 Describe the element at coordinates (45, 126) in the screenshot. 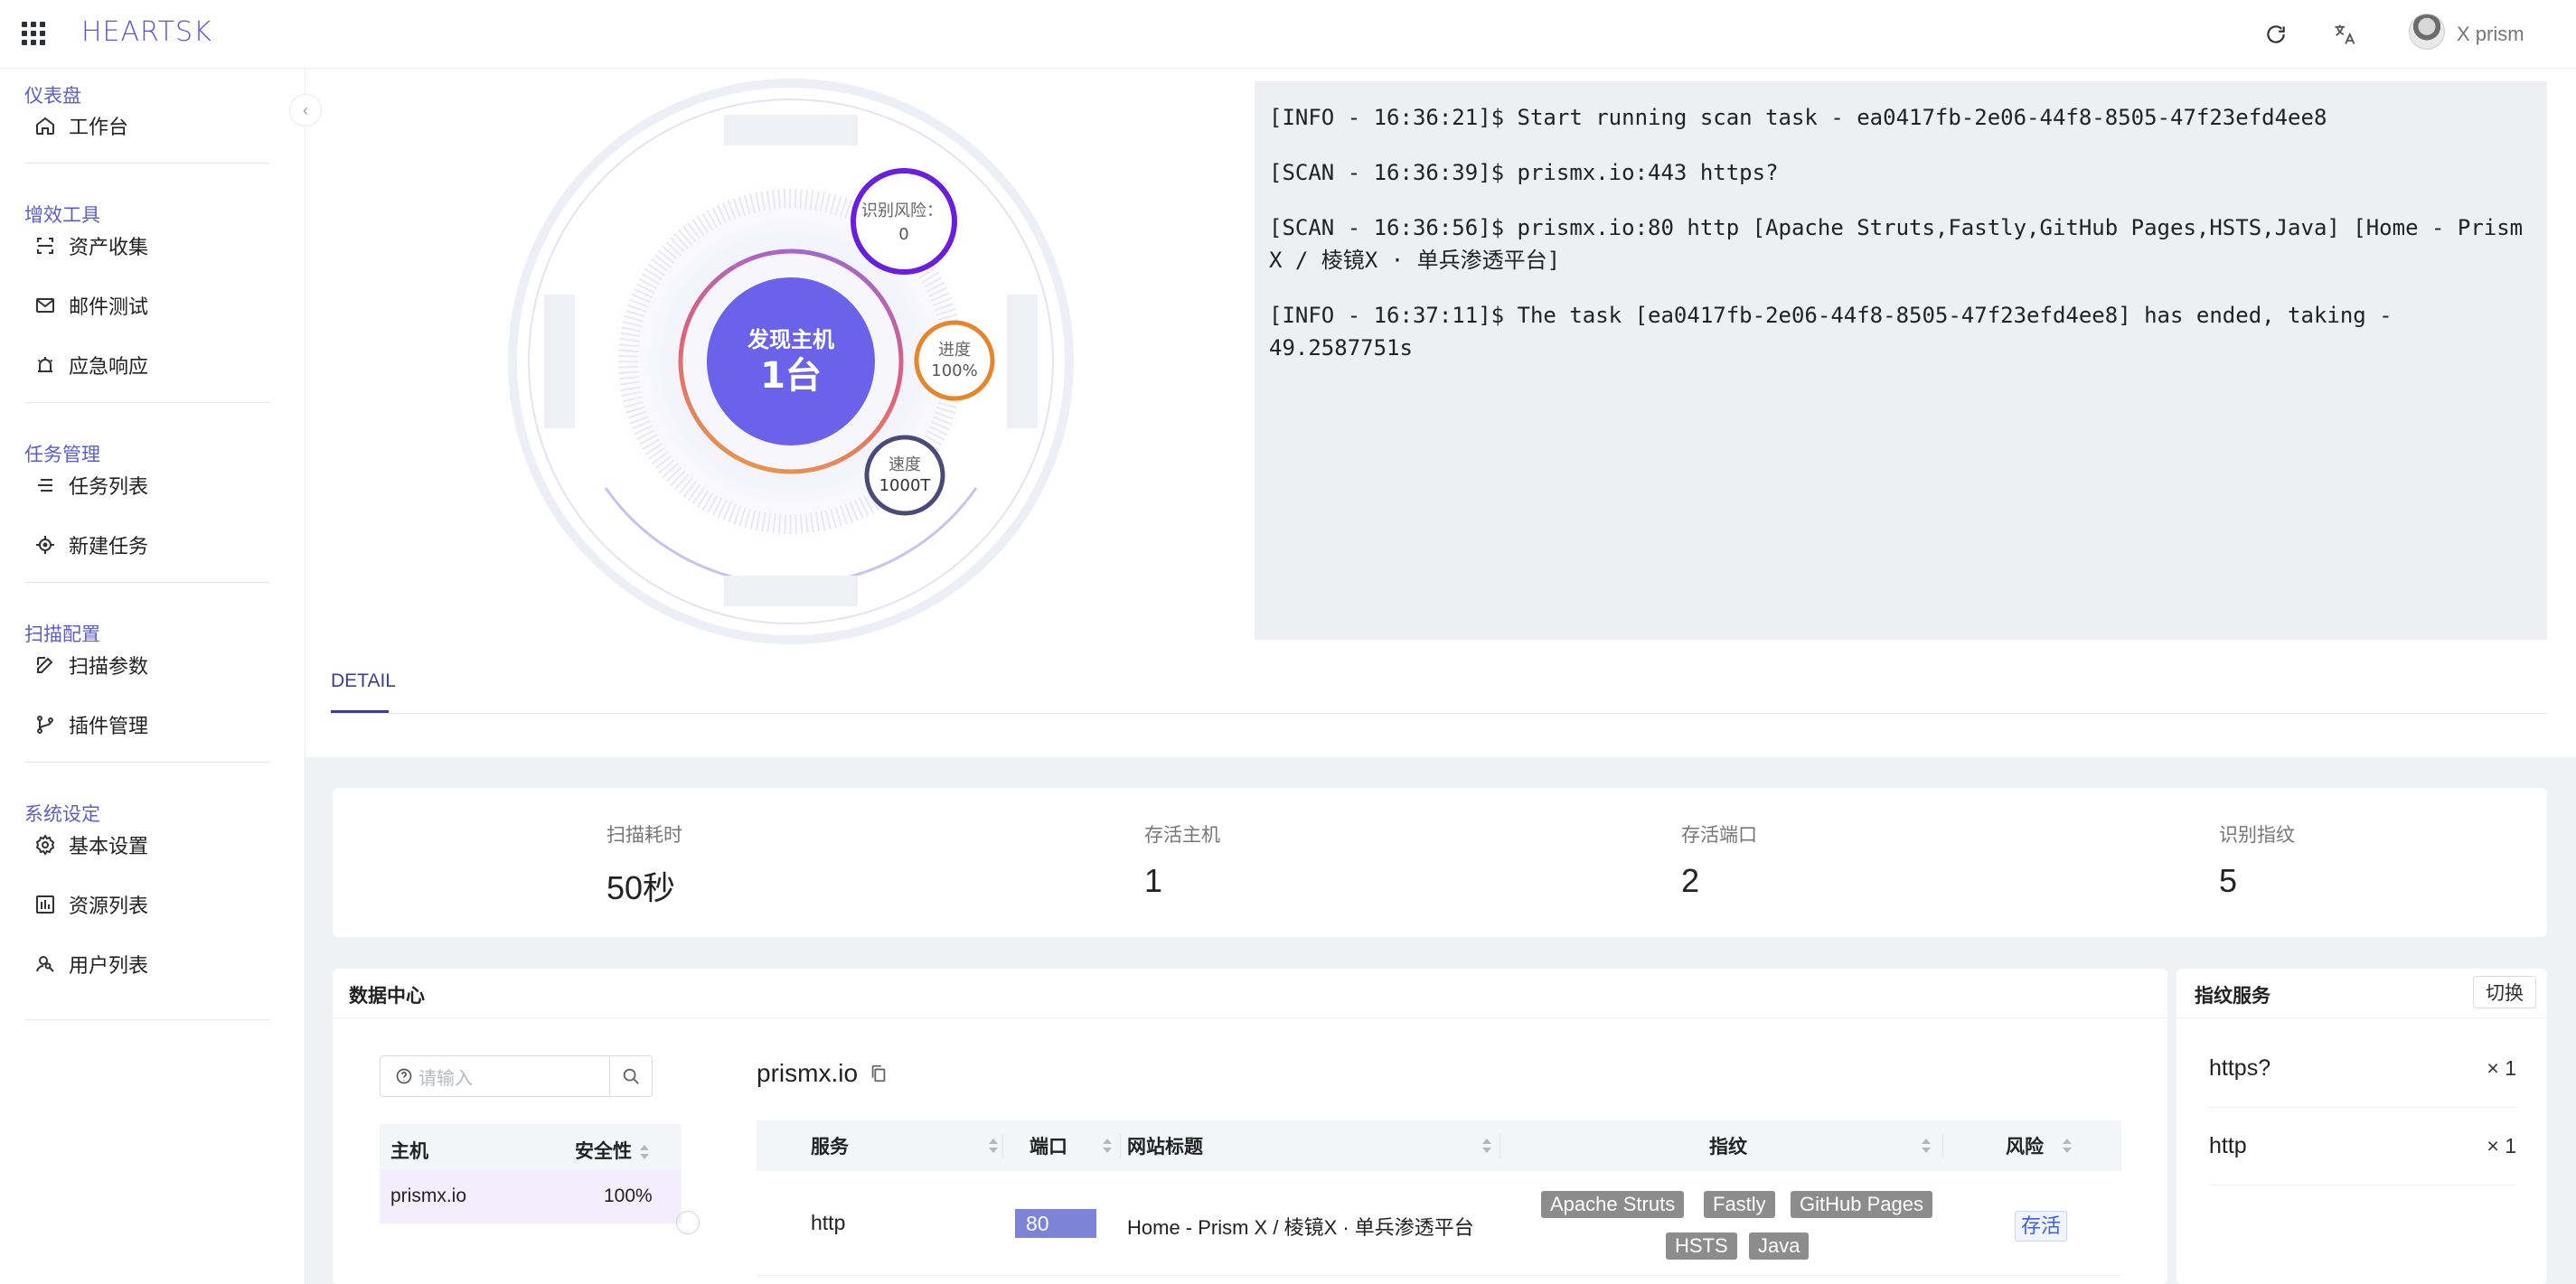

I see `home-icon` at that location.